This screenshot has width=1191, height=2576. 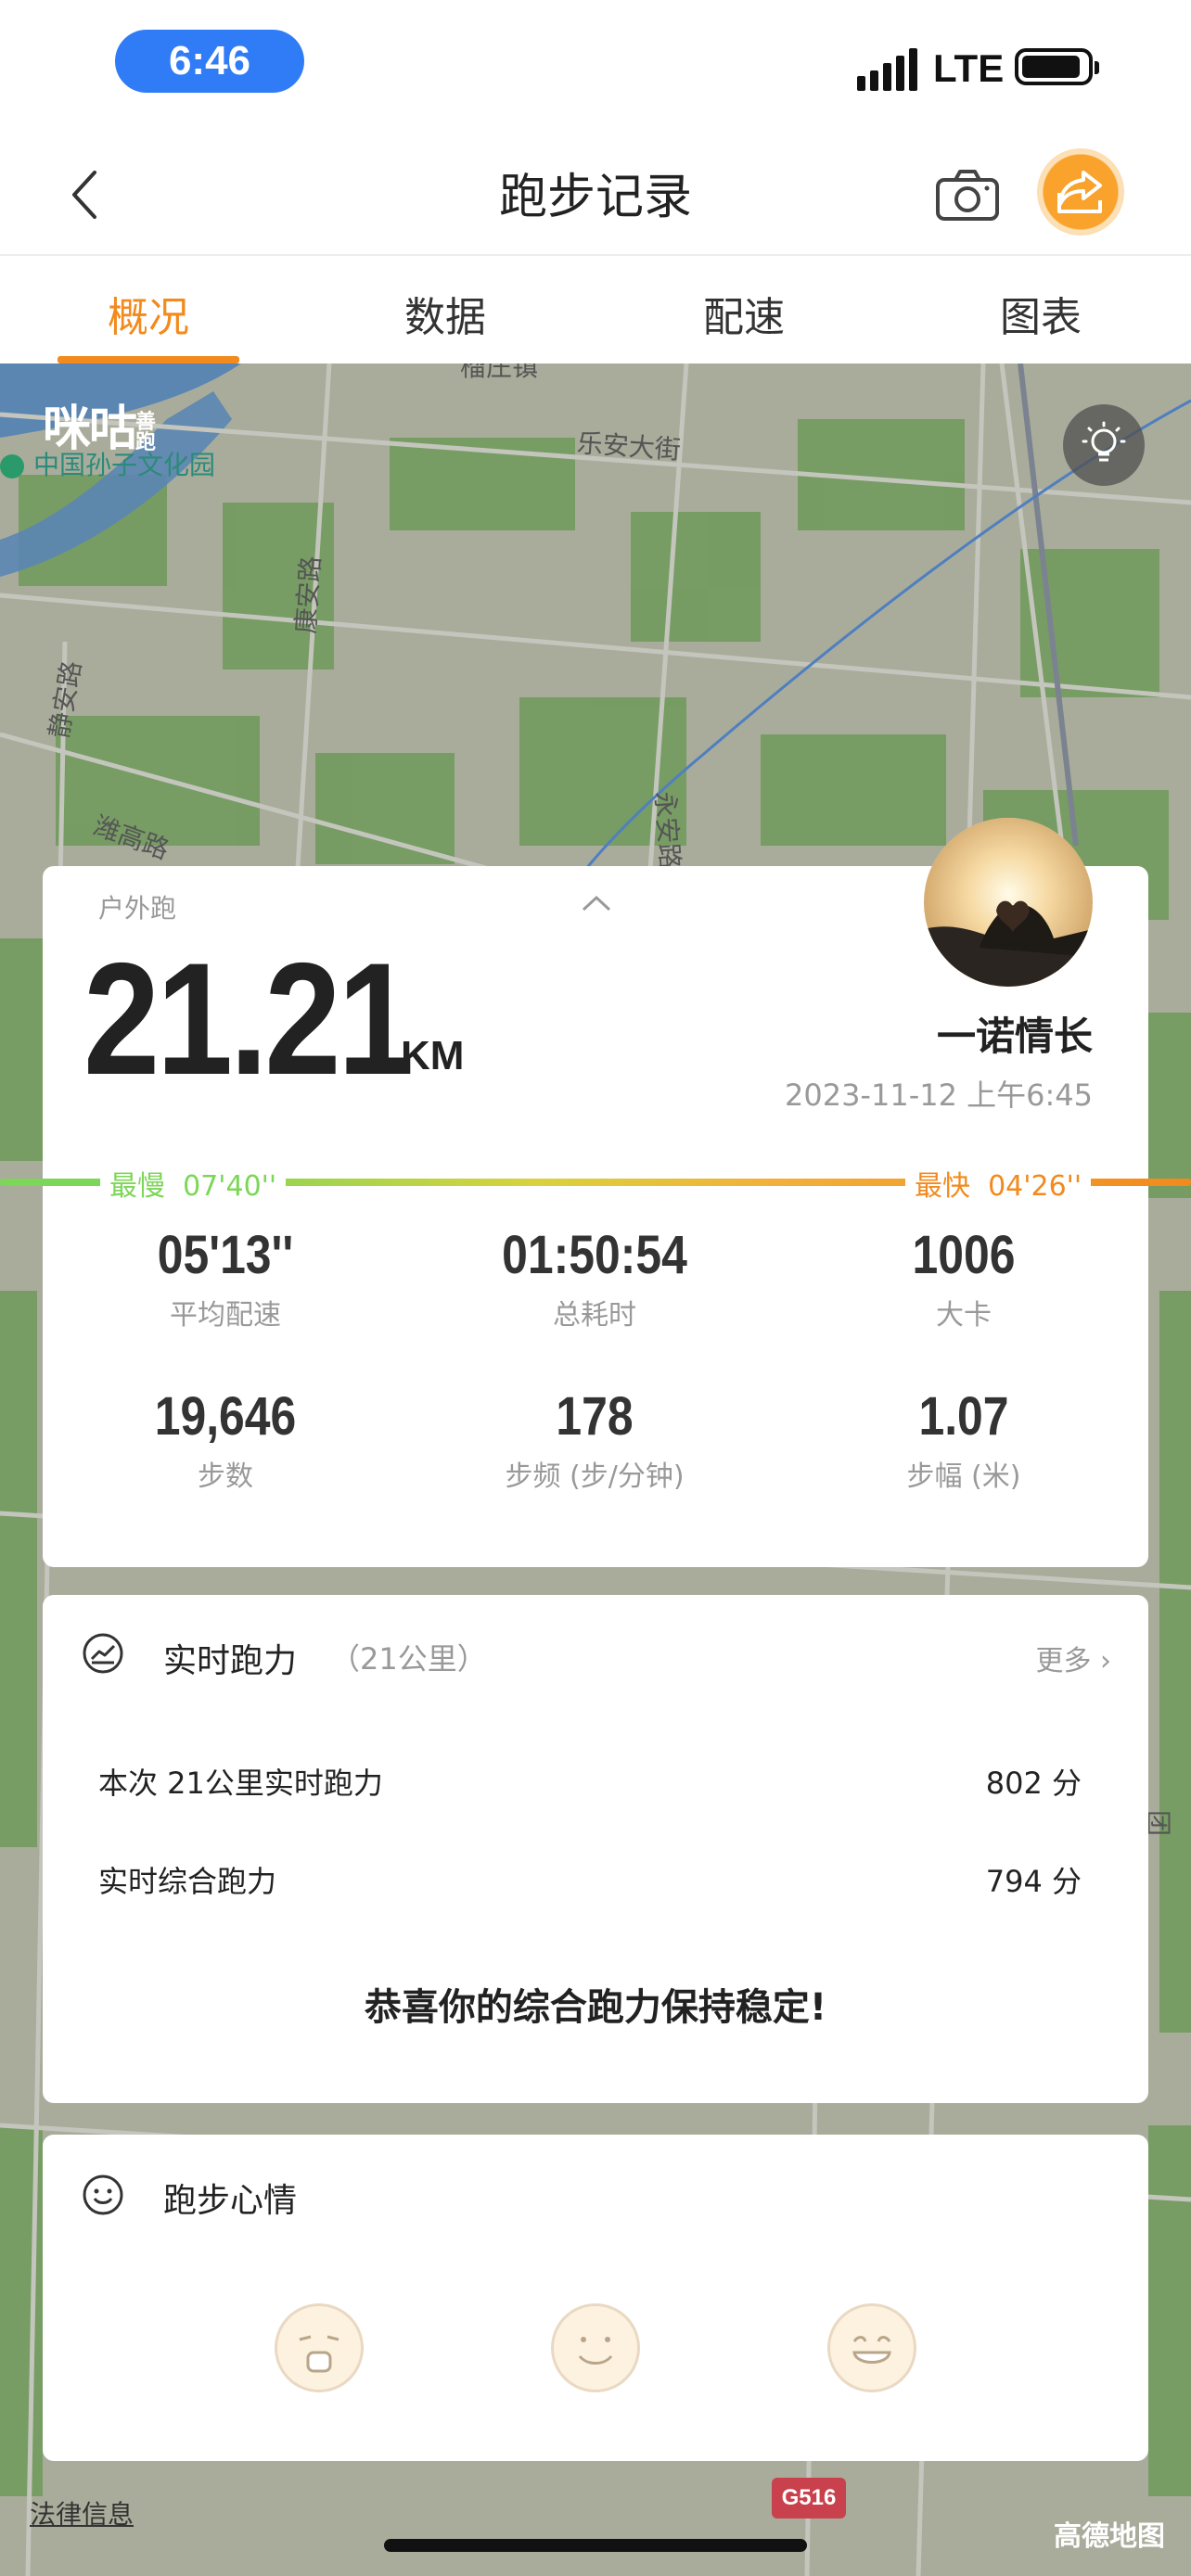 I want to click on smiley-icon, so click(x=103, y=2194).